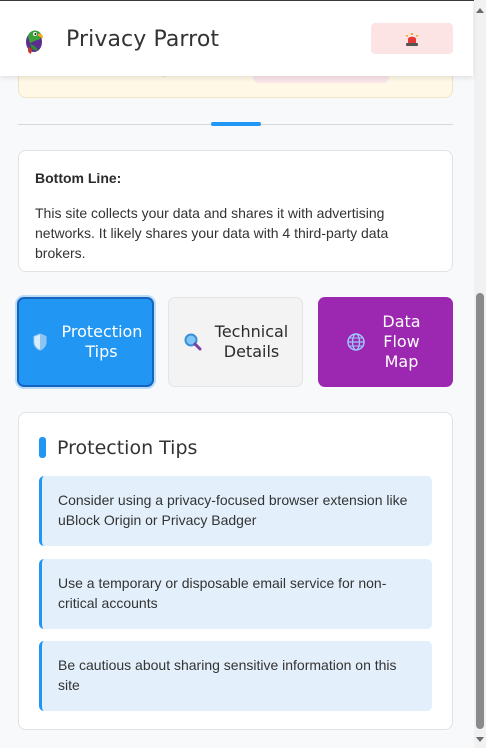 The width and height of the screenshot is (486, 748). What do you see at coordinates (143, 39) in the screenshot?
I see `app-title: Privacy Parrot` at bounding box center [143, 39].